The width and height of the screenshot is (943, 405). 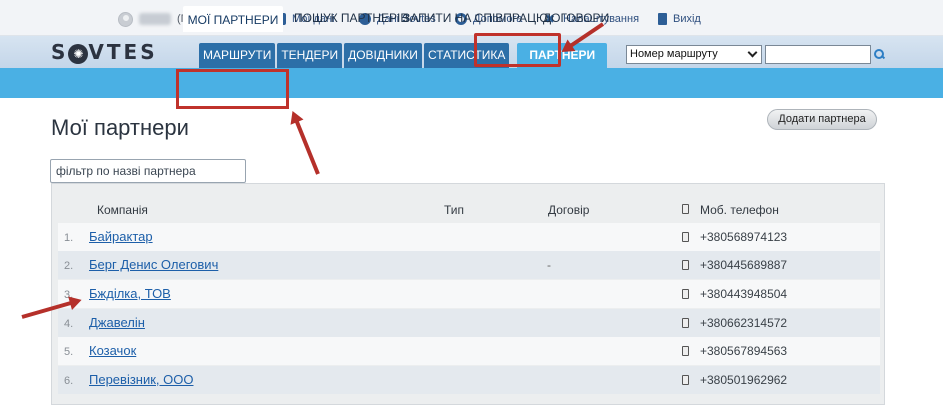 What do you see at coordinates (517, 50) in the screenshot?
I see `partners-highlight-box` at bounding box center [517, 50].